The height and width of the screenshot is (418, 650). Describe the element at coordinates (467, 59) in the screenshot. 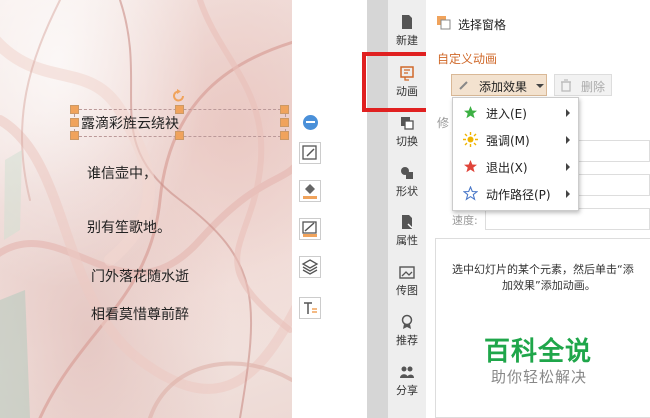

I see `custom-animation-title: 自定义动画` at that location.